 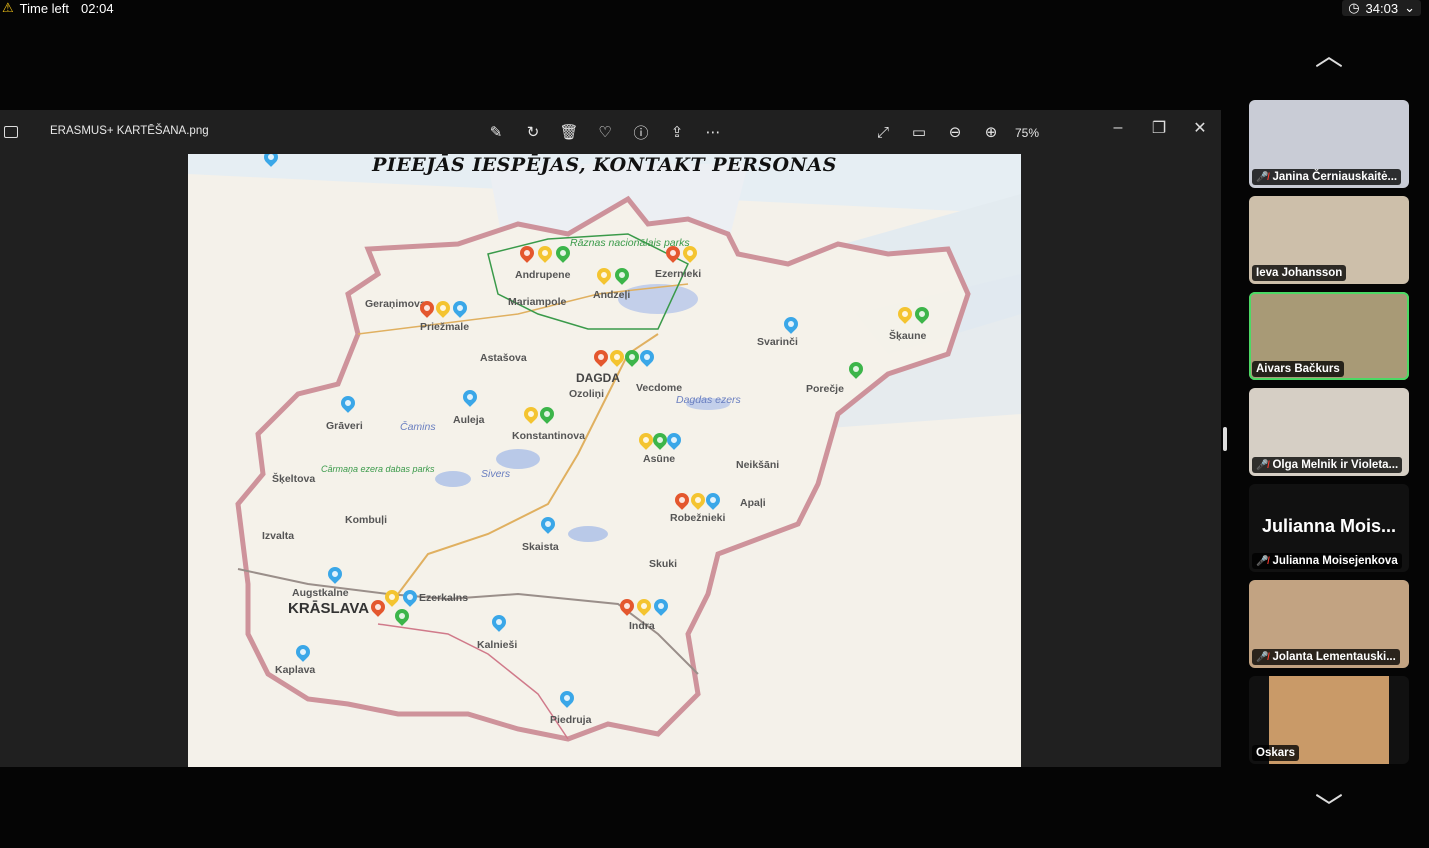 I want to click on share-icon: ⇪, so click(x=677, y=132).